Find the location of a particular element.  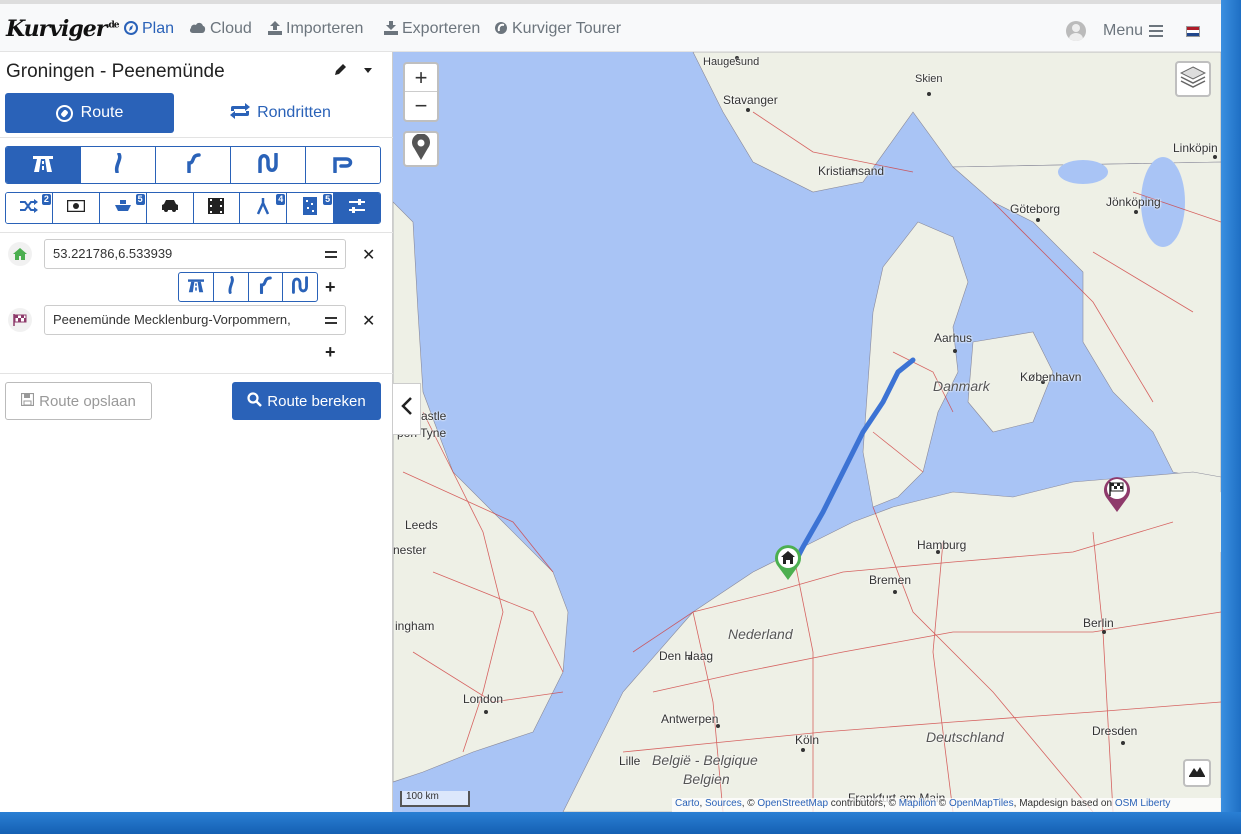

attribution-sources-link: Sources is located at coordinates (723, 803).